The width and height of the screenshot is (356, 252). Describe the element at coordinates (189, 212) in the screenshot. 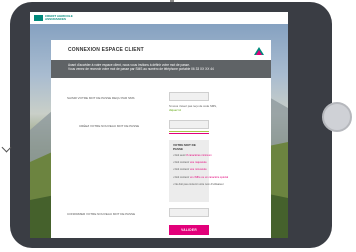

I see `confirm-password-input` at that location.